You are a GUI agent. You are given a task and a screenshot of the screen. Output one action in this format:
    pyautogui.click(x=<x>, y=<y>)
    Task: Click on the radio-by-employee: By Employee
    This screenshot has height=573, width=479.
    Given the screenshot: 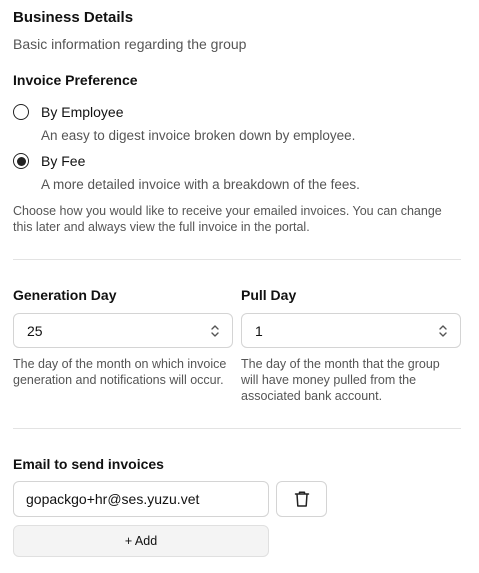 What is the action you would take?
    pyautogui.click(x=68, y=112)
    